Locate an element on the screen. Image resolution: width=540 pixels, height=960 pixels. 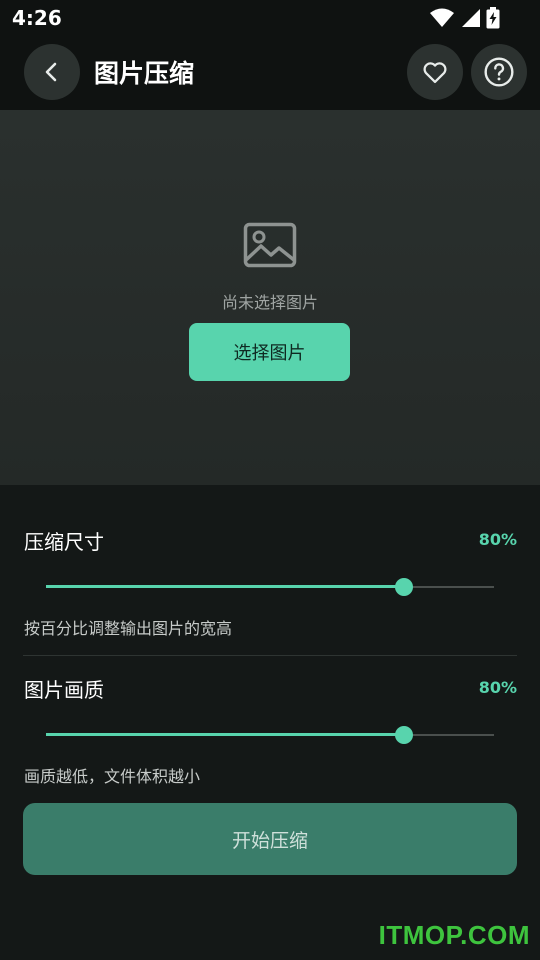
size-setting-title: 压缩尺寸 is located at coordinates (64, 542).